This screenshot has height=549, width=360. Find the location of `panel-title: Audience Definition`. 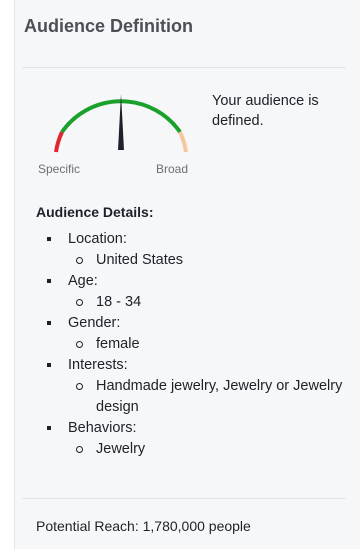

panel-title: Audience Definition is located at coordinates (109, 26).